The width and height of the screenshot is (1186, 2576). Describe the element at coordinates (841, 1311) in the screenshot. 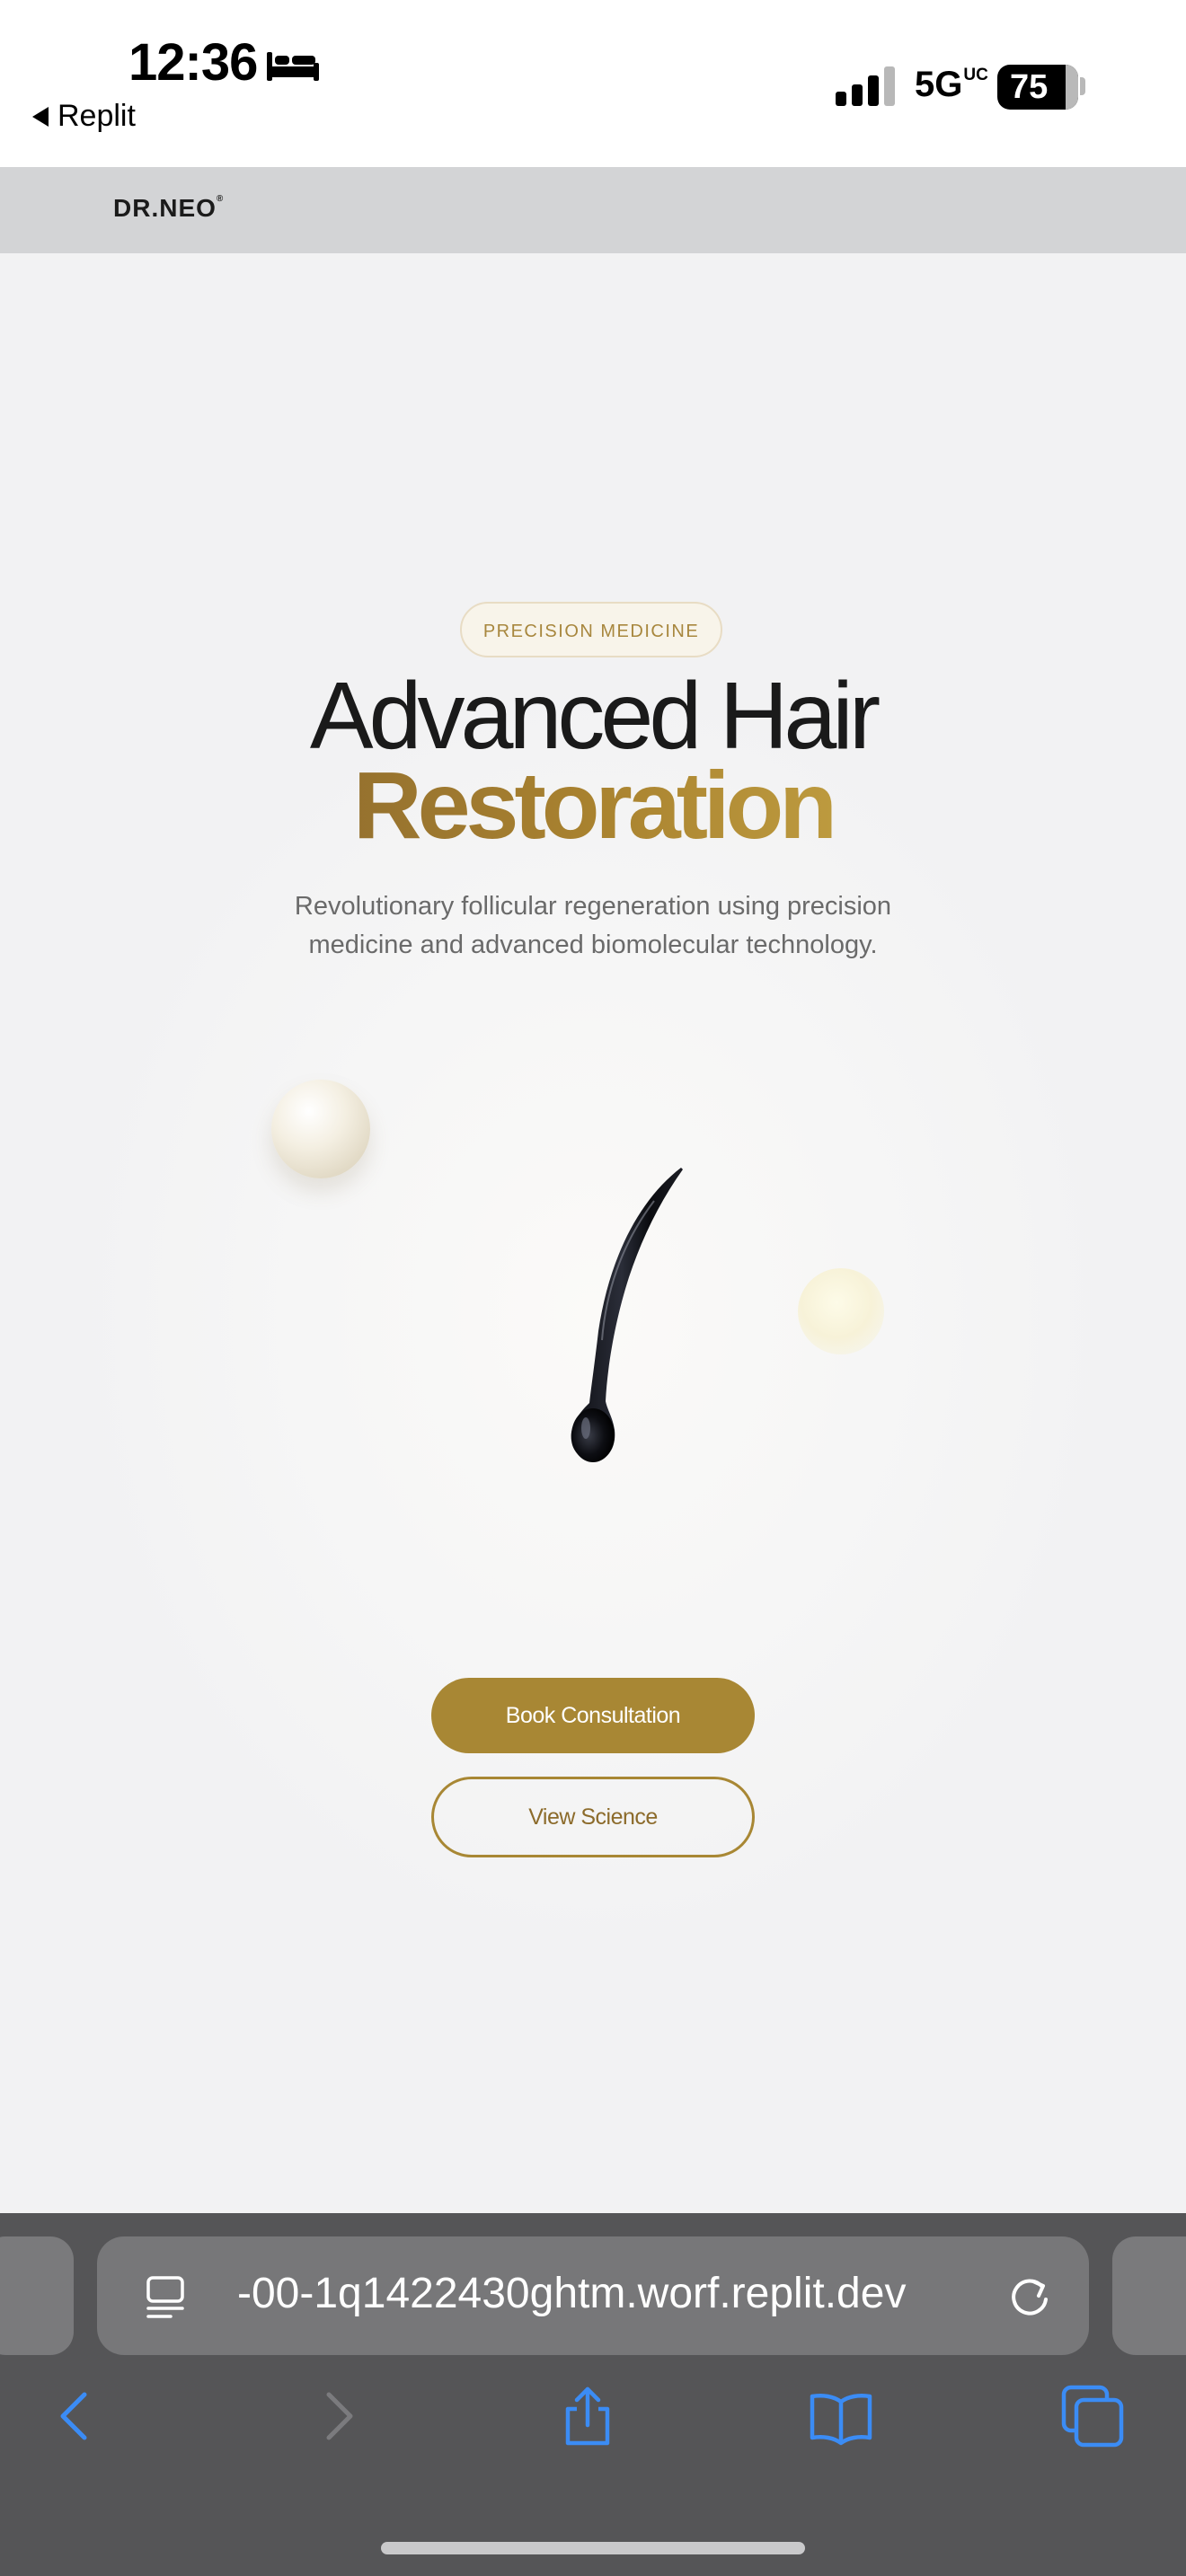

I see `pearl-sphere-small` at that location.